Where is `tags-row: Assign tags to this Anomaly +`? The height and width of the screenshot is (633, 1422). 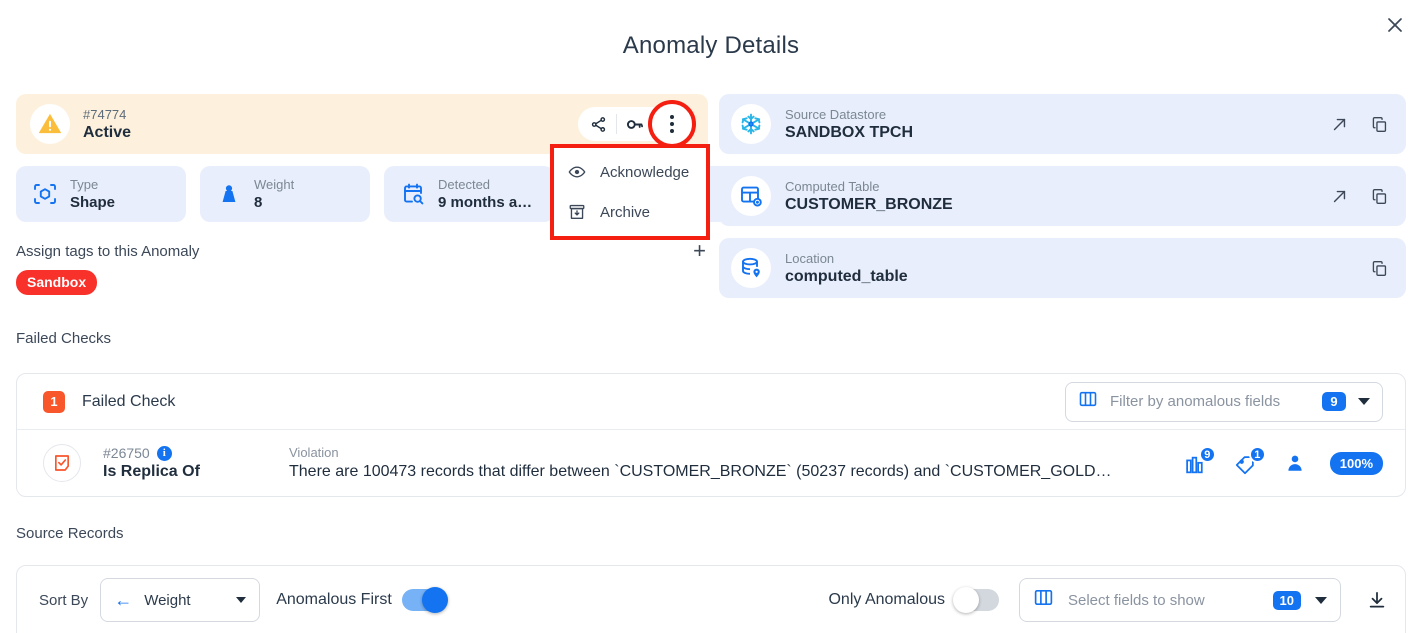
tags-row: Assign tags to this Anomaly + is located at coordinates (362, 251).